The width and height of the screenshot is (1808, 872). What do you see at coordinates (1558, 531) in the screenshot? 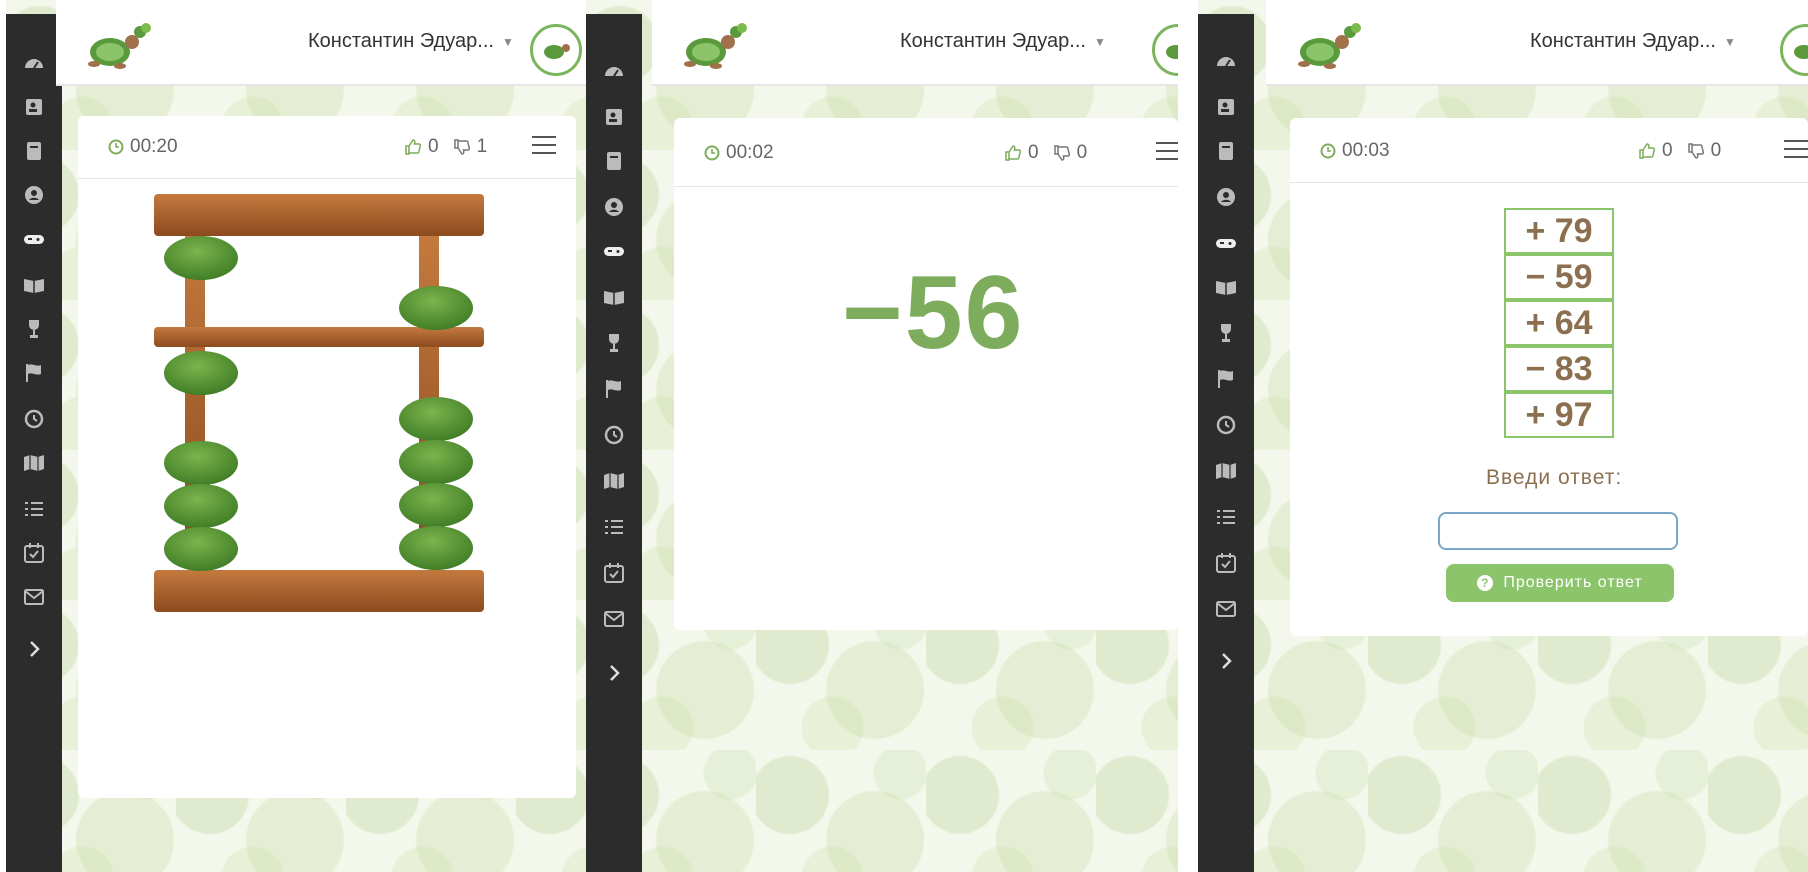
I see `answer-input` at bounding box center [1558, 531].